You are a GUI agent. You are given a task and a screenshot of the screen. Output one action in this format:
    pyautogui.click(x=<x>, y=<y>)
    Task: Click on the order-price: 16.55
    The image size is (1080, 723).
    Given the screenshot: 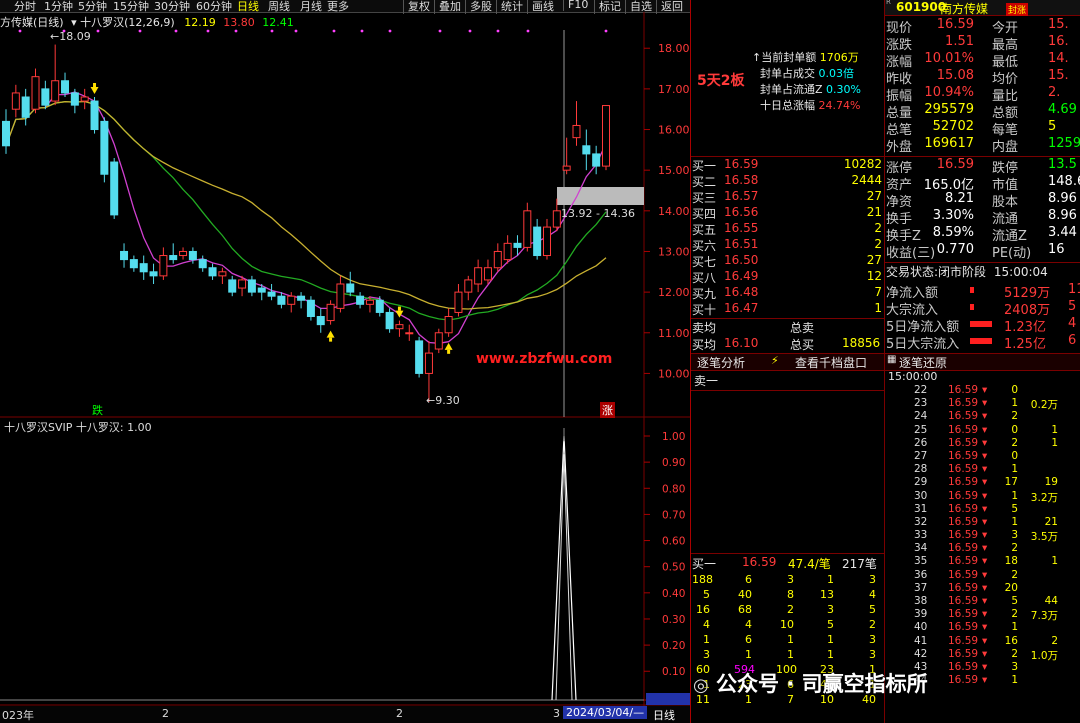 What is the action you would take?
    pyautogui.click(x=741, y=228)
    